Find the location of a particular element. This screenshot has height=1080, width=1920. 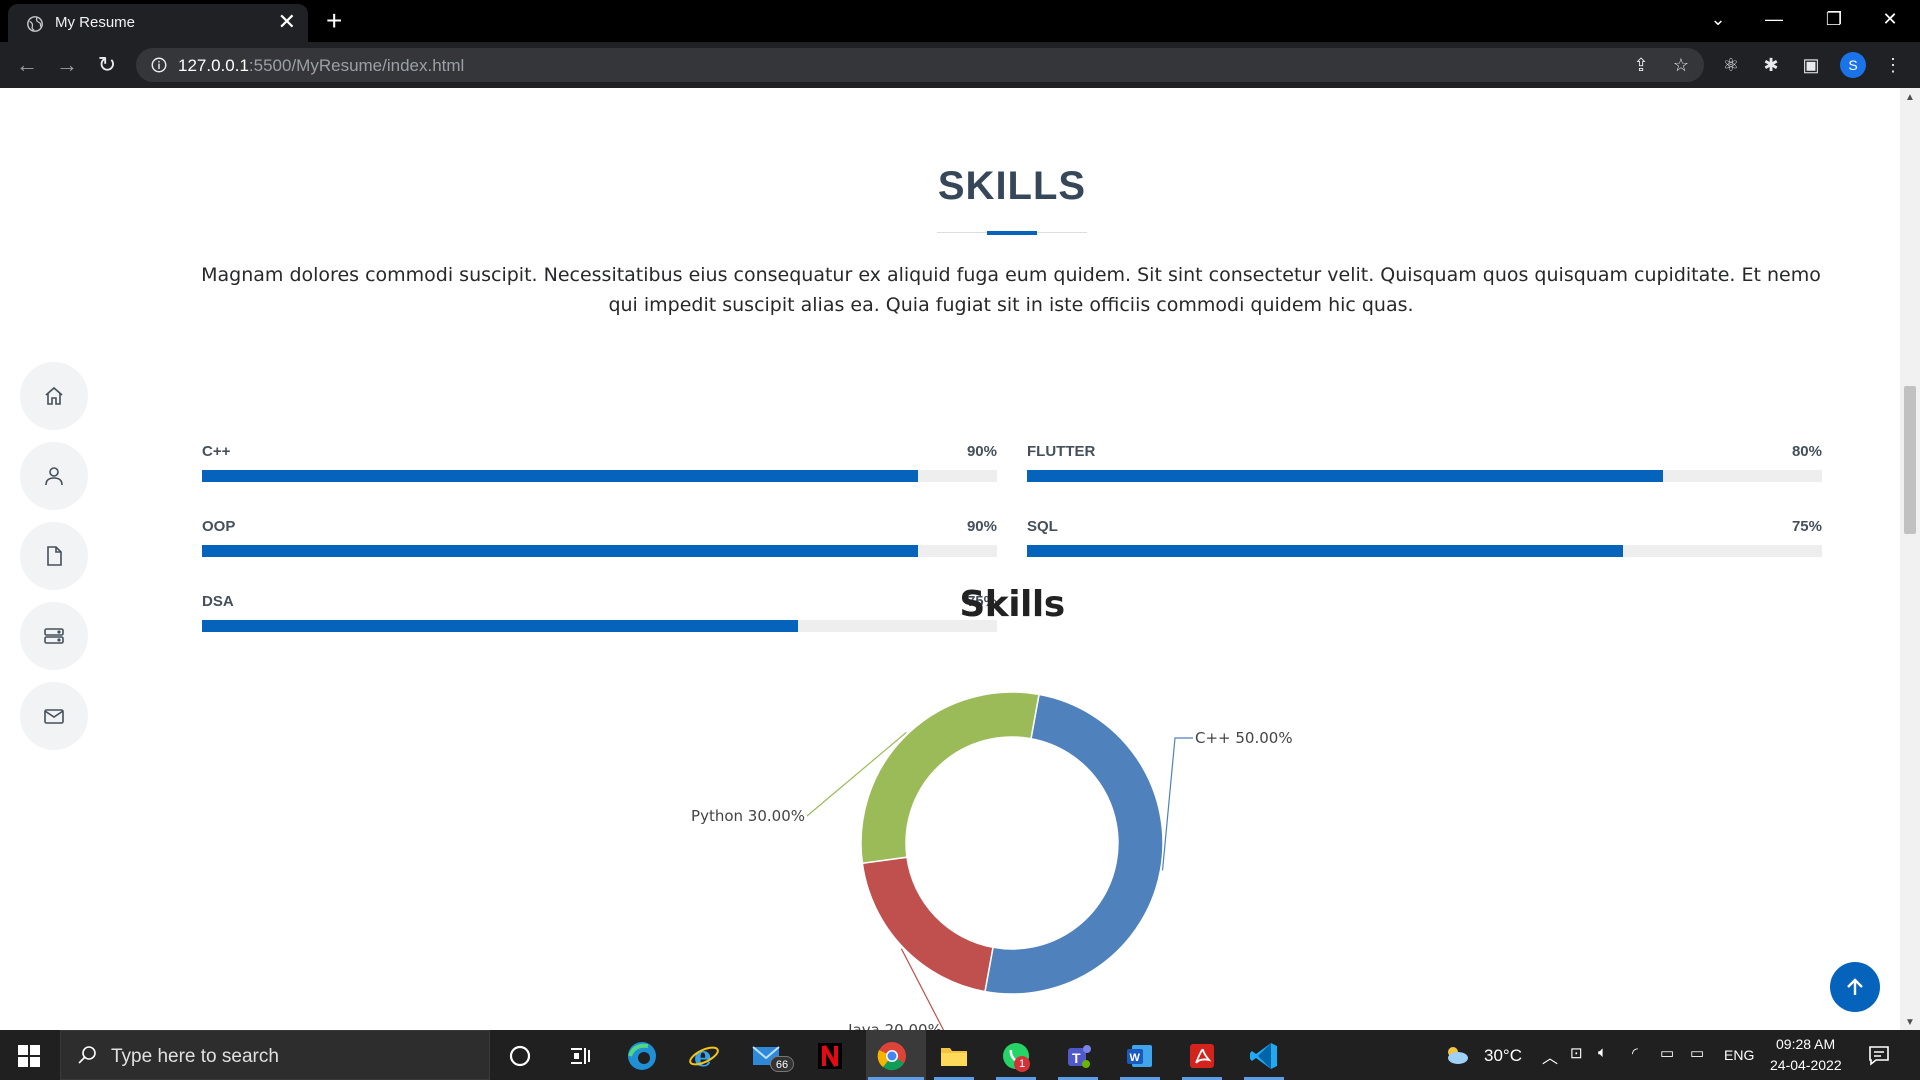

server-icon is located at coordinates (54, 636).